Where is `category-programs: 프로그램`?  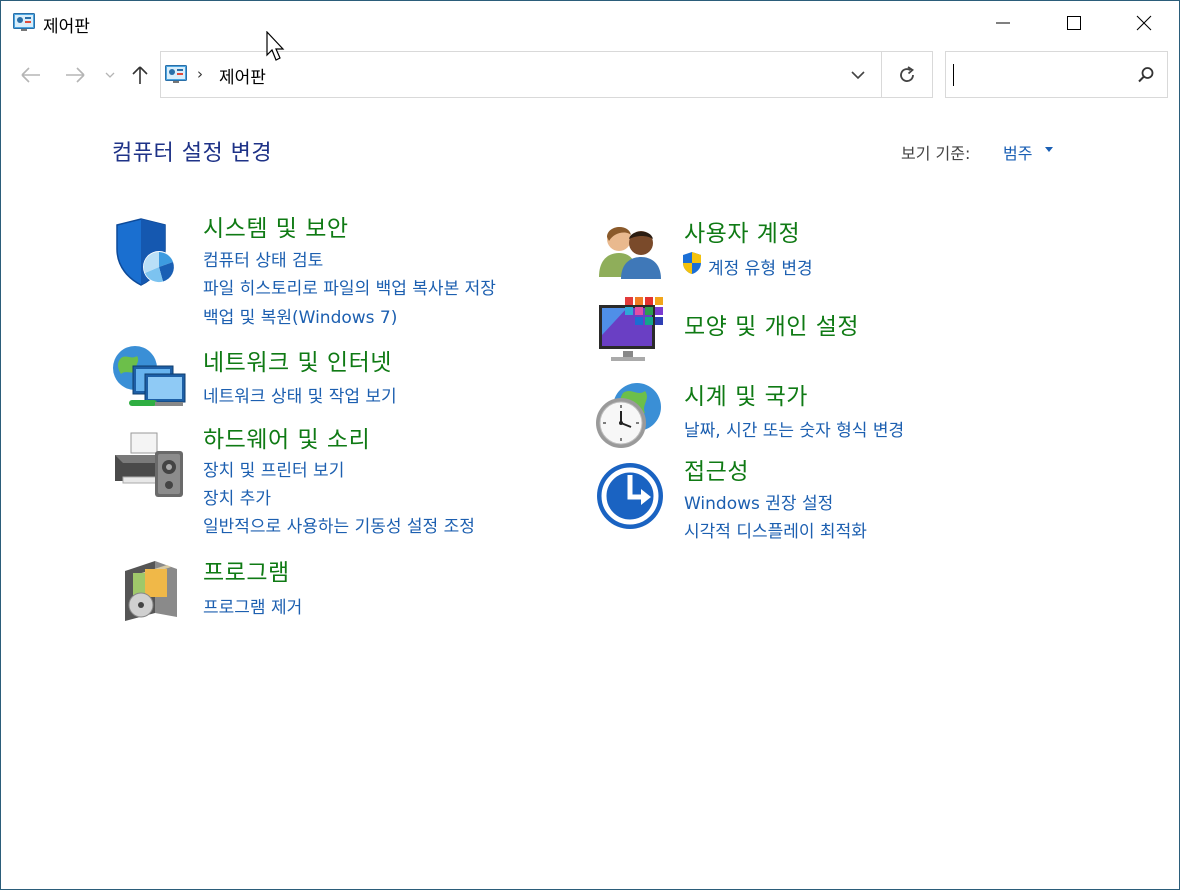 category-programs: 프로그램 is located at coordinates (246, 570).